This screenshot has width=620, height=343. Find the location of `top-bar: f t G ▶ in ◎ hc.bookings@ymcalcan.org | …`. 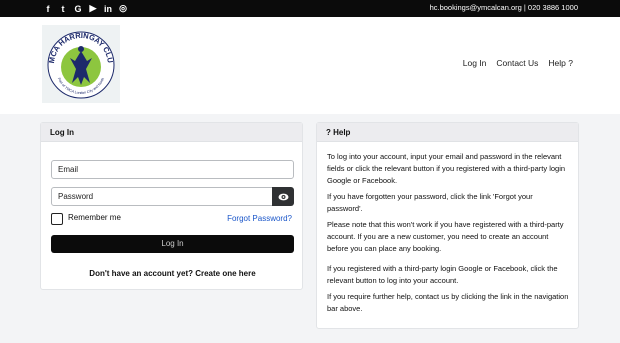

top-bar: f t G ▶ in ◎ hc.bookings@ymcalcan.org | … is located at coordinates (310, 8).